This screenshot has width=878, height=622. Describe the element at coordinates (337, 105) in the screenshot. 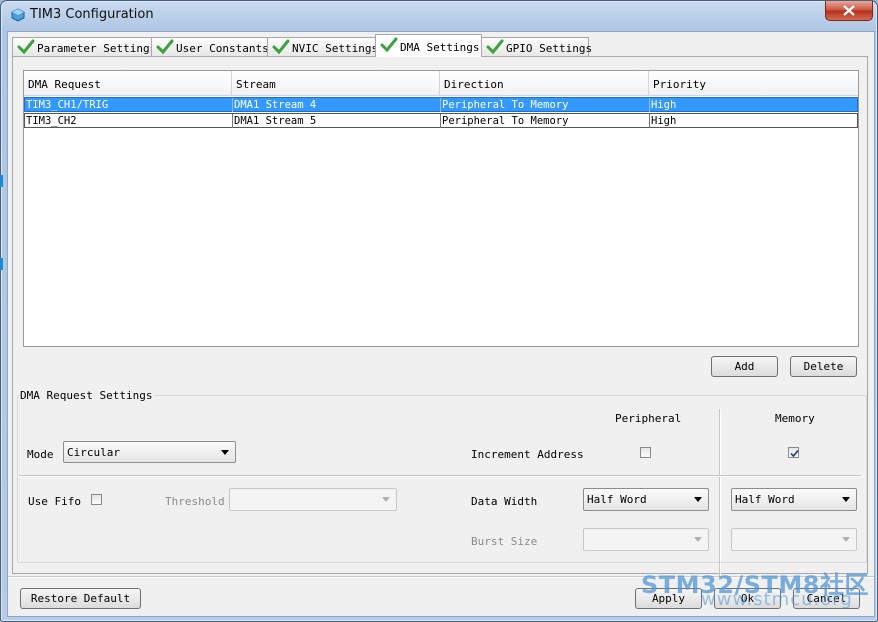

I see `cell-stream: DMA1 Stream 4` at that location.